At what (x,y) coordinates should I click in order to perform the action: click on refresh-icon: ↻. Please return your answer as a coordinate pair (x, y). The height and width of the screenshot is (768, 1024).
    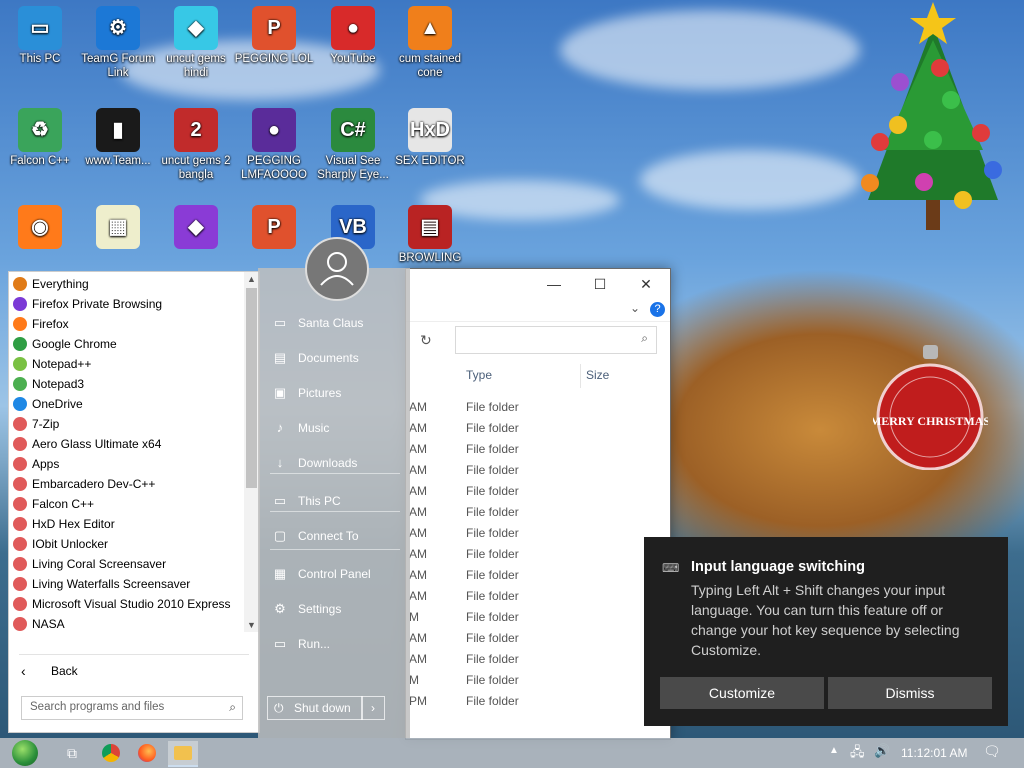
    Looking at the image, I should click on (426, 340).